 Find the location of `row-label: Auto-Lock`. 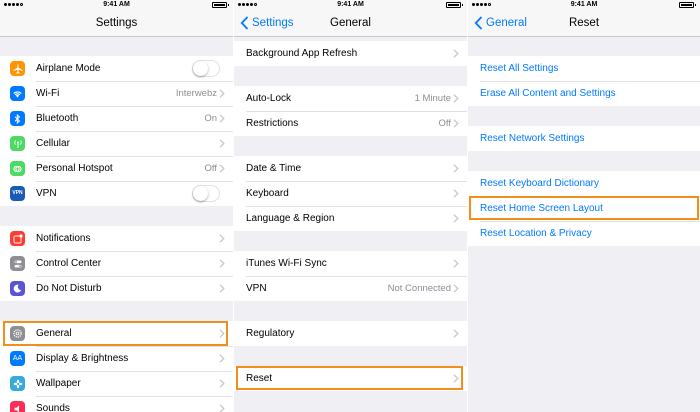

row-label: Auto-Lock is located at coordinates (269, 98).